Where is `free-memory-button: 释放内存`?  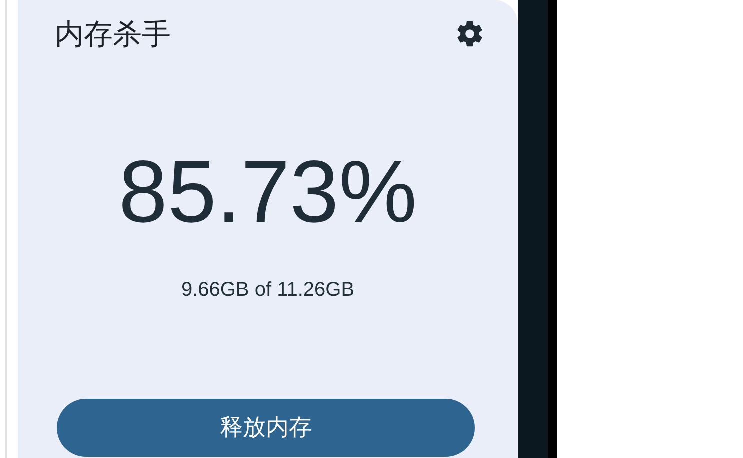
free-memory-button: 释放内存 is located at coordinates (266, 428).